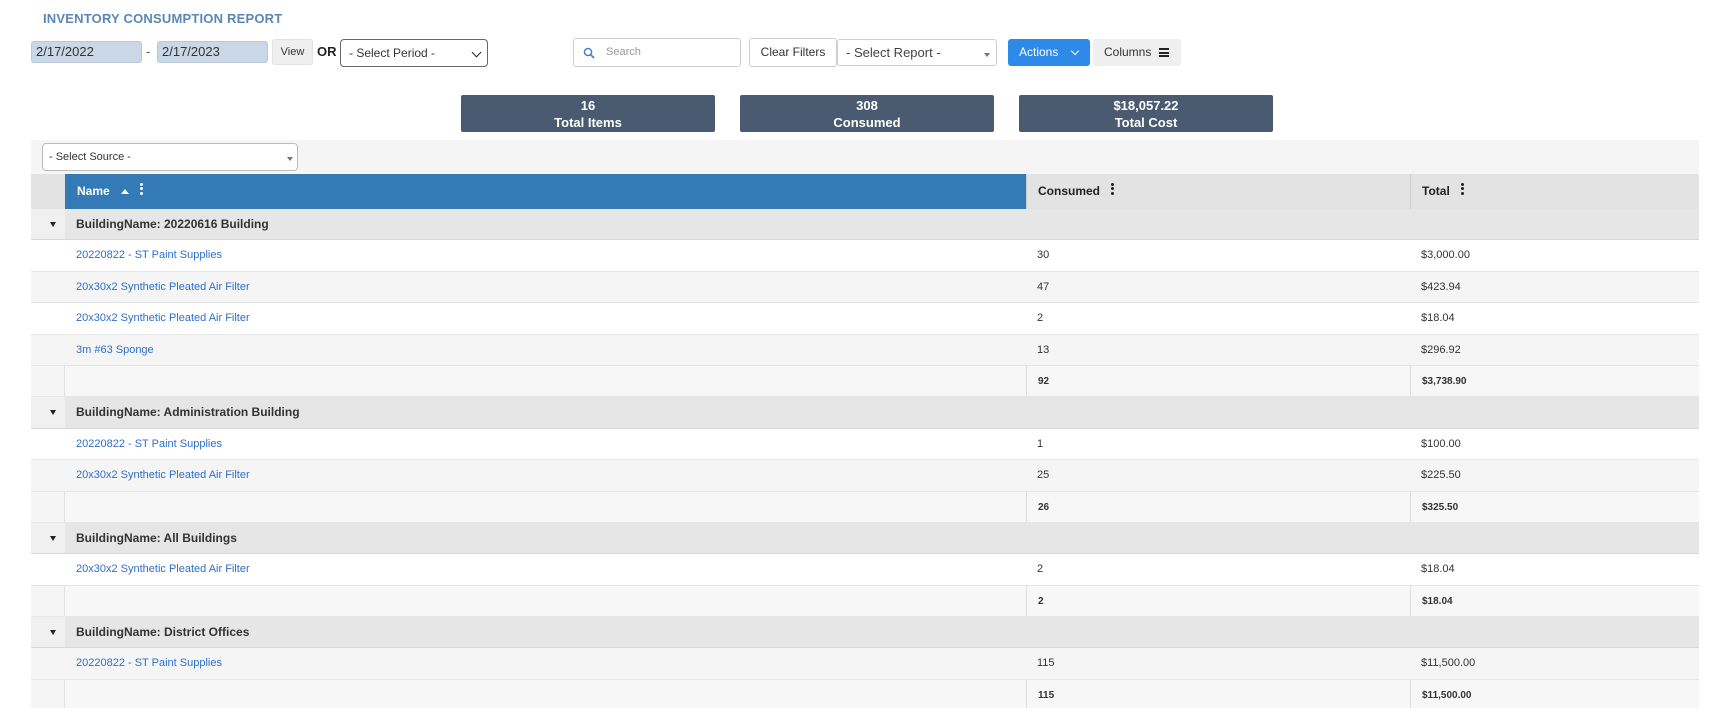  Describe the element at coordinates (865, 538) in the screenshot. I see `group-row: BuildingName: All Buildings` at that location.